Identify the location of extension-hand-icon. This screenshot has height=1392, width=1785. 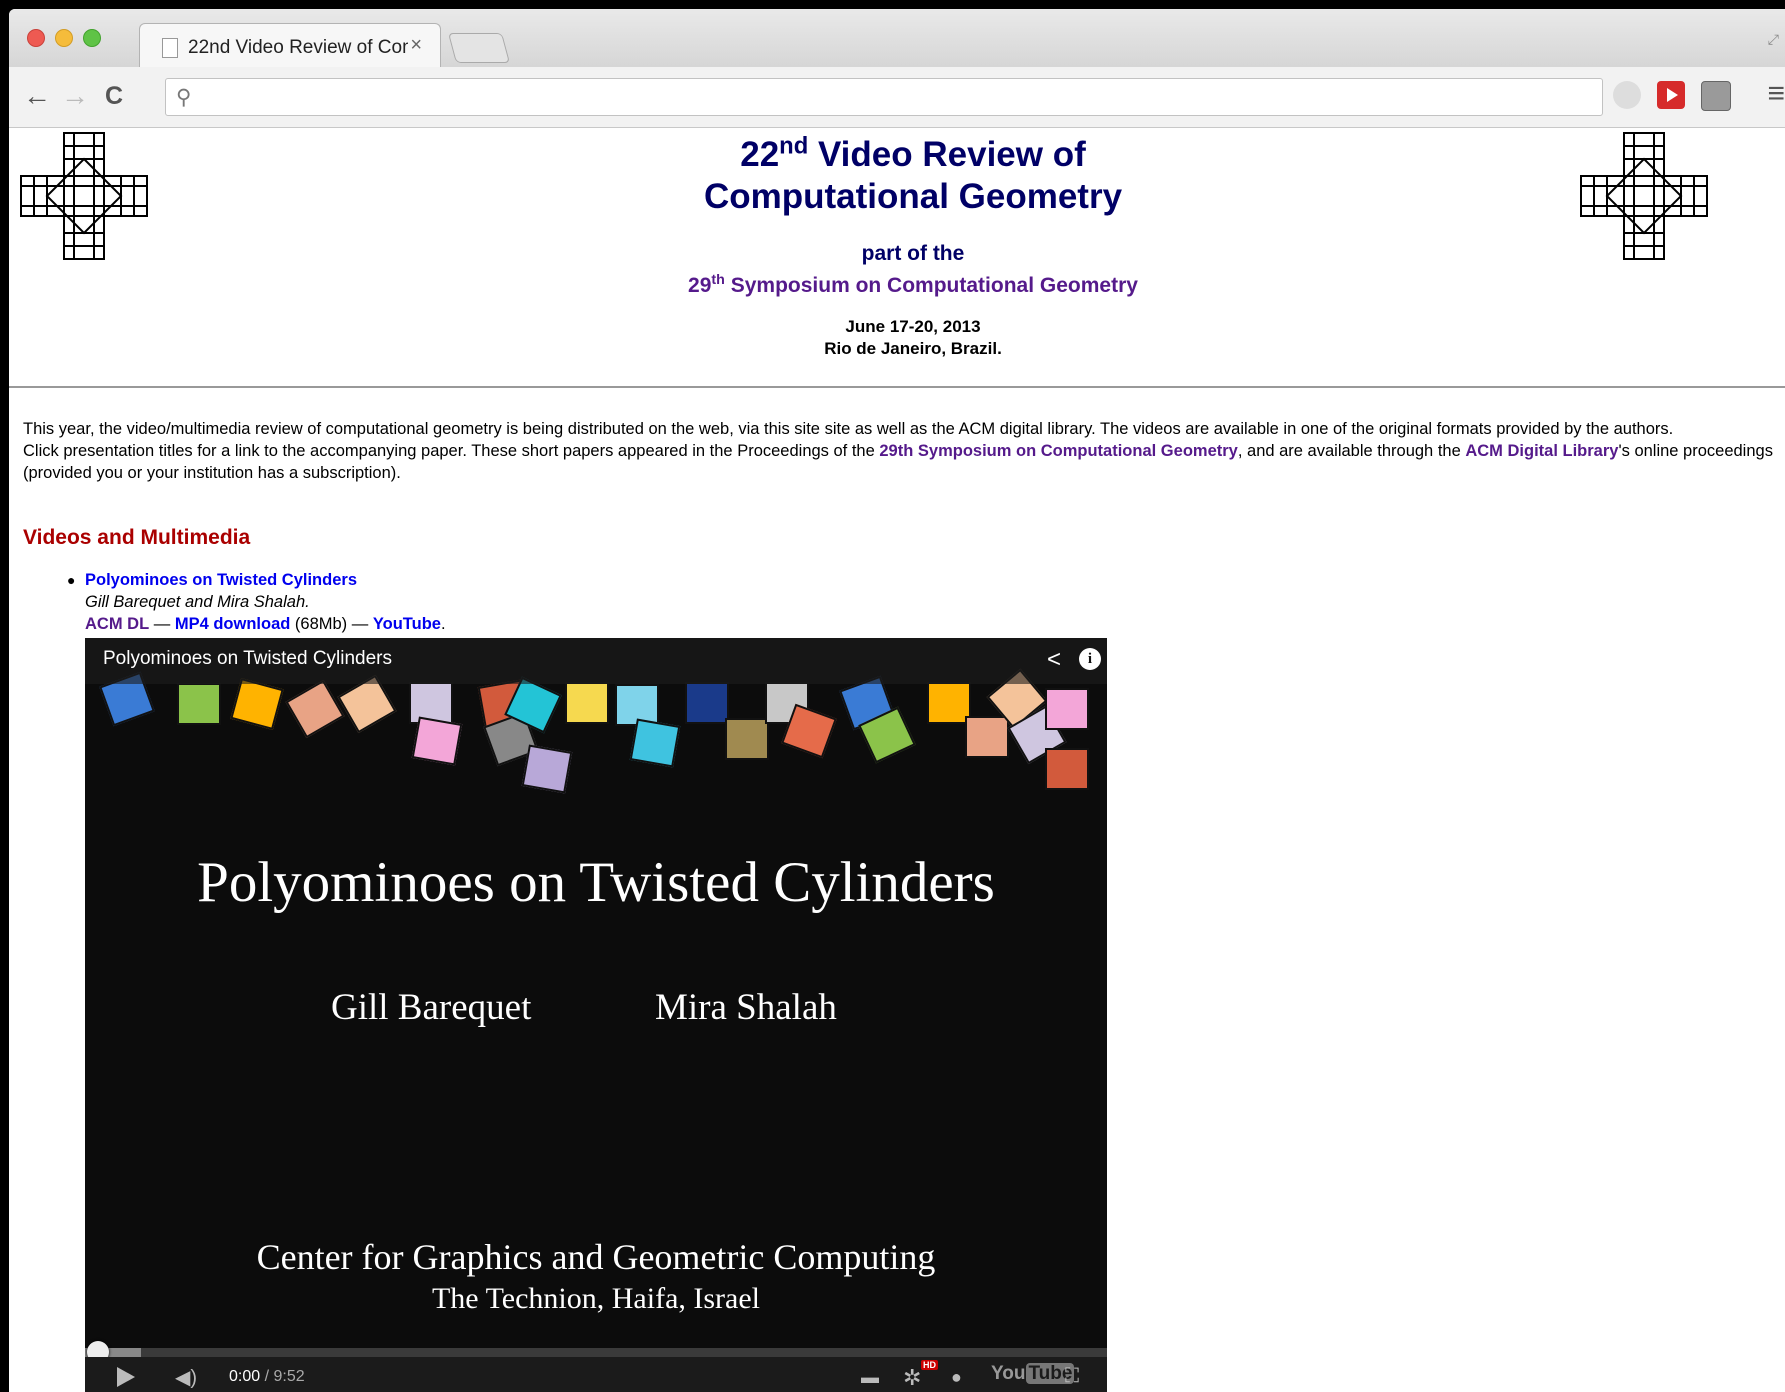
(1627, 95).